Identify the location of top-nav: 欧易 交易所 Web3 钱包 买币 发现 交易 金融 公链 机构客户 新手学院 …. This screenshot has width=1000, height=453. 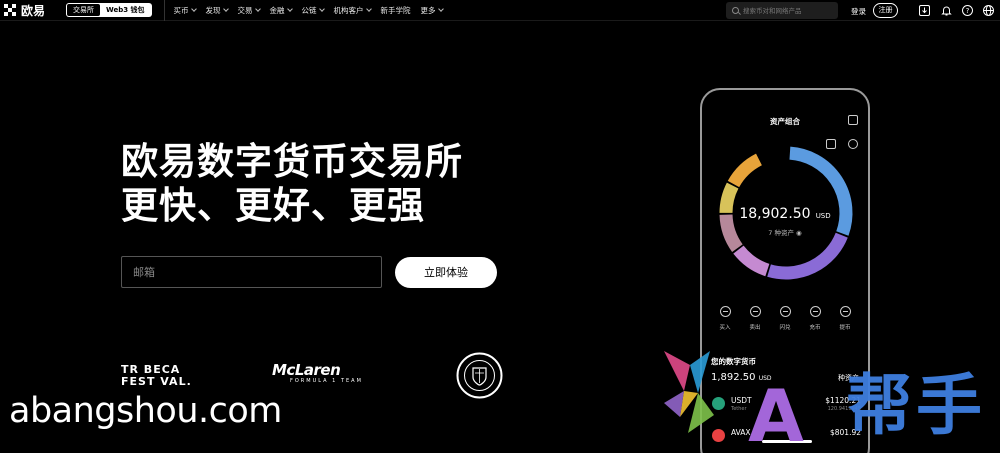
(500, 10).